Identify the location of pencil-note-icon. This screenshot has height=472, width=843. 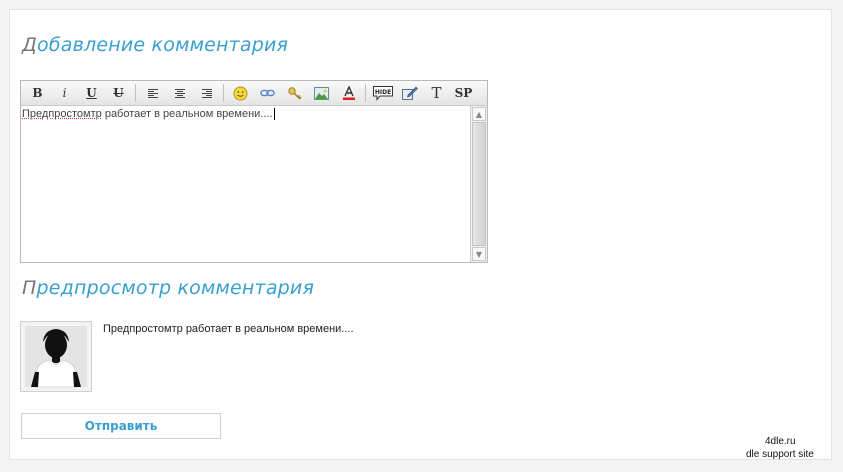
(409, 93).